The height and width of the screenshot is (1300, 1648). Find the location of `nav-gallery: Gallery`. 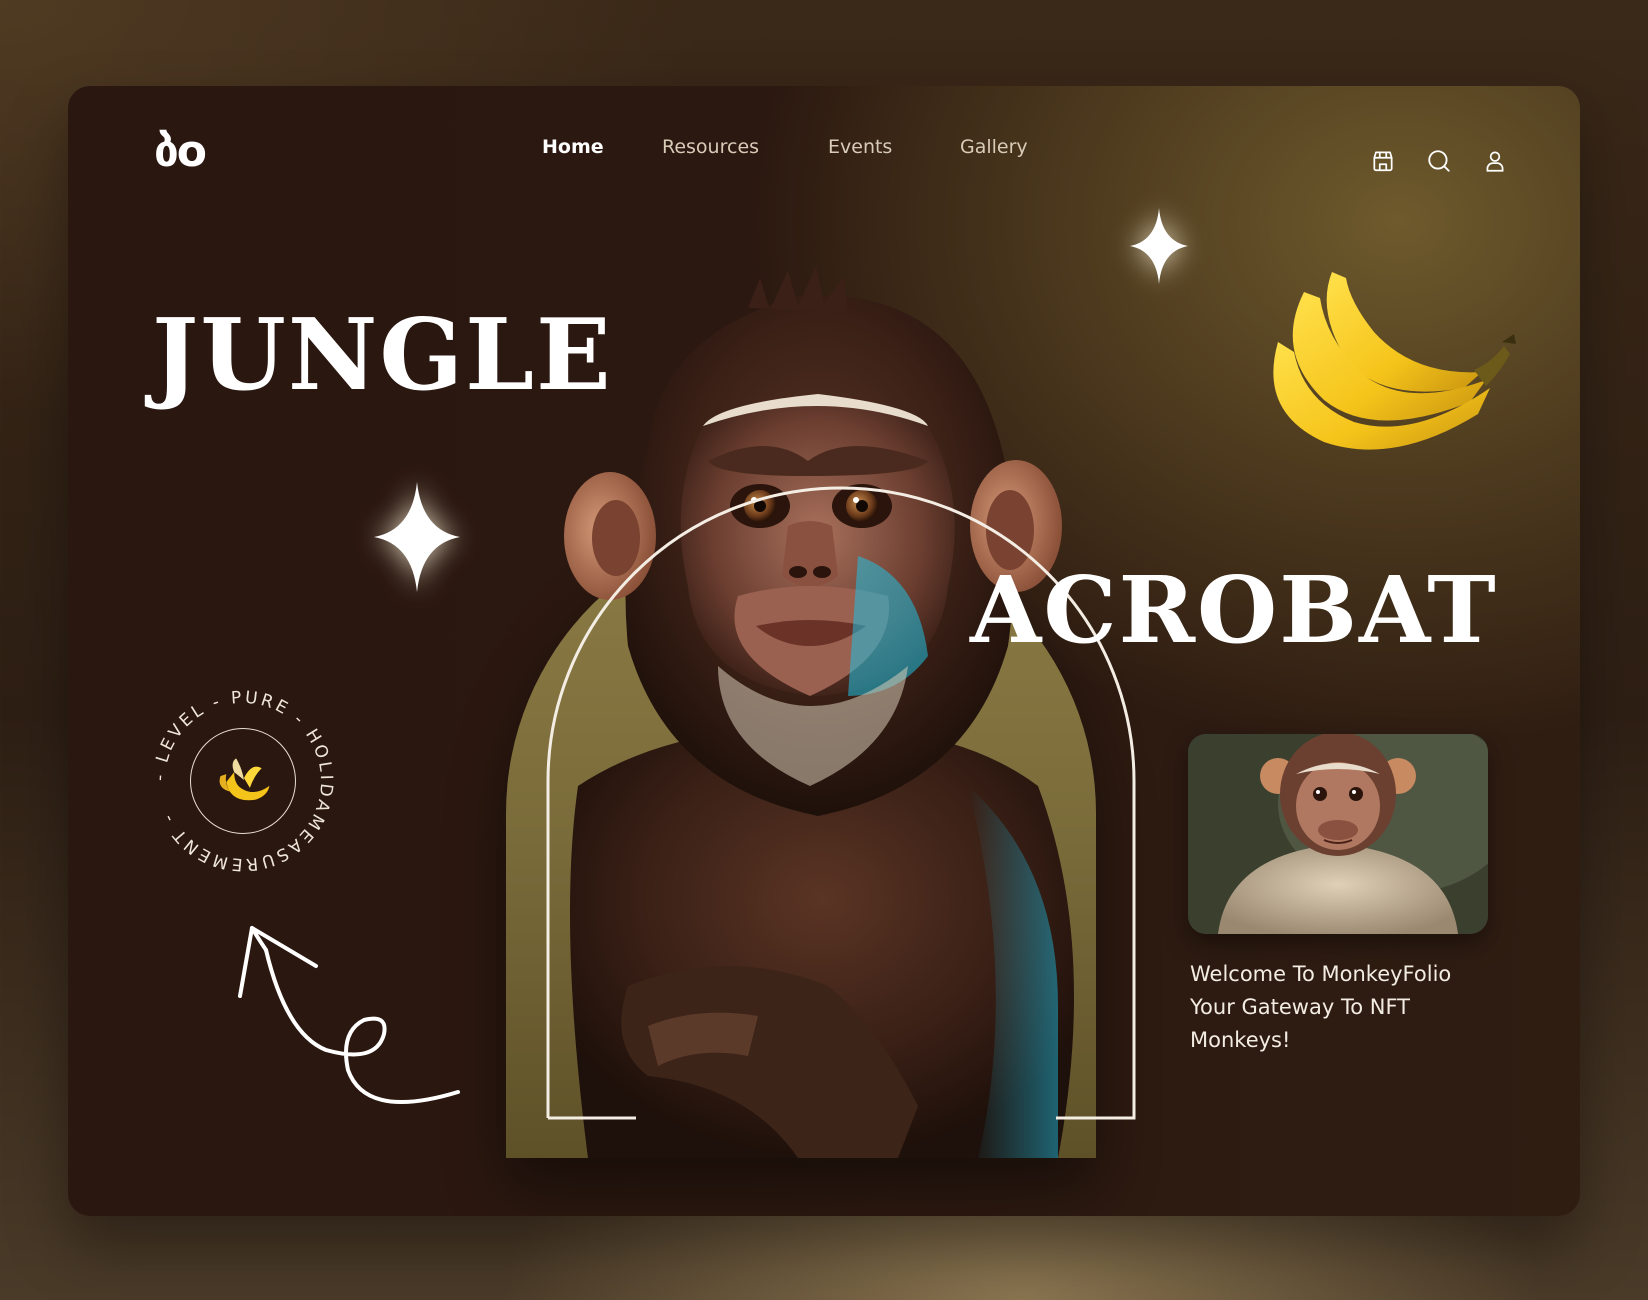

nav-gallery: Gallery is located at coordinates (994, 147).